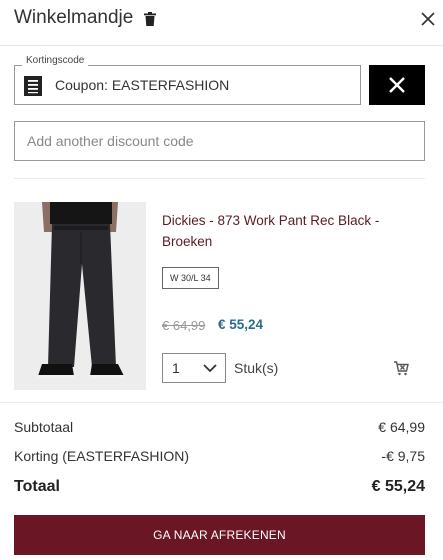  Describe the element at coordinates (37, 486) in the screenshot. I see `total-label: Totaal` at that location.